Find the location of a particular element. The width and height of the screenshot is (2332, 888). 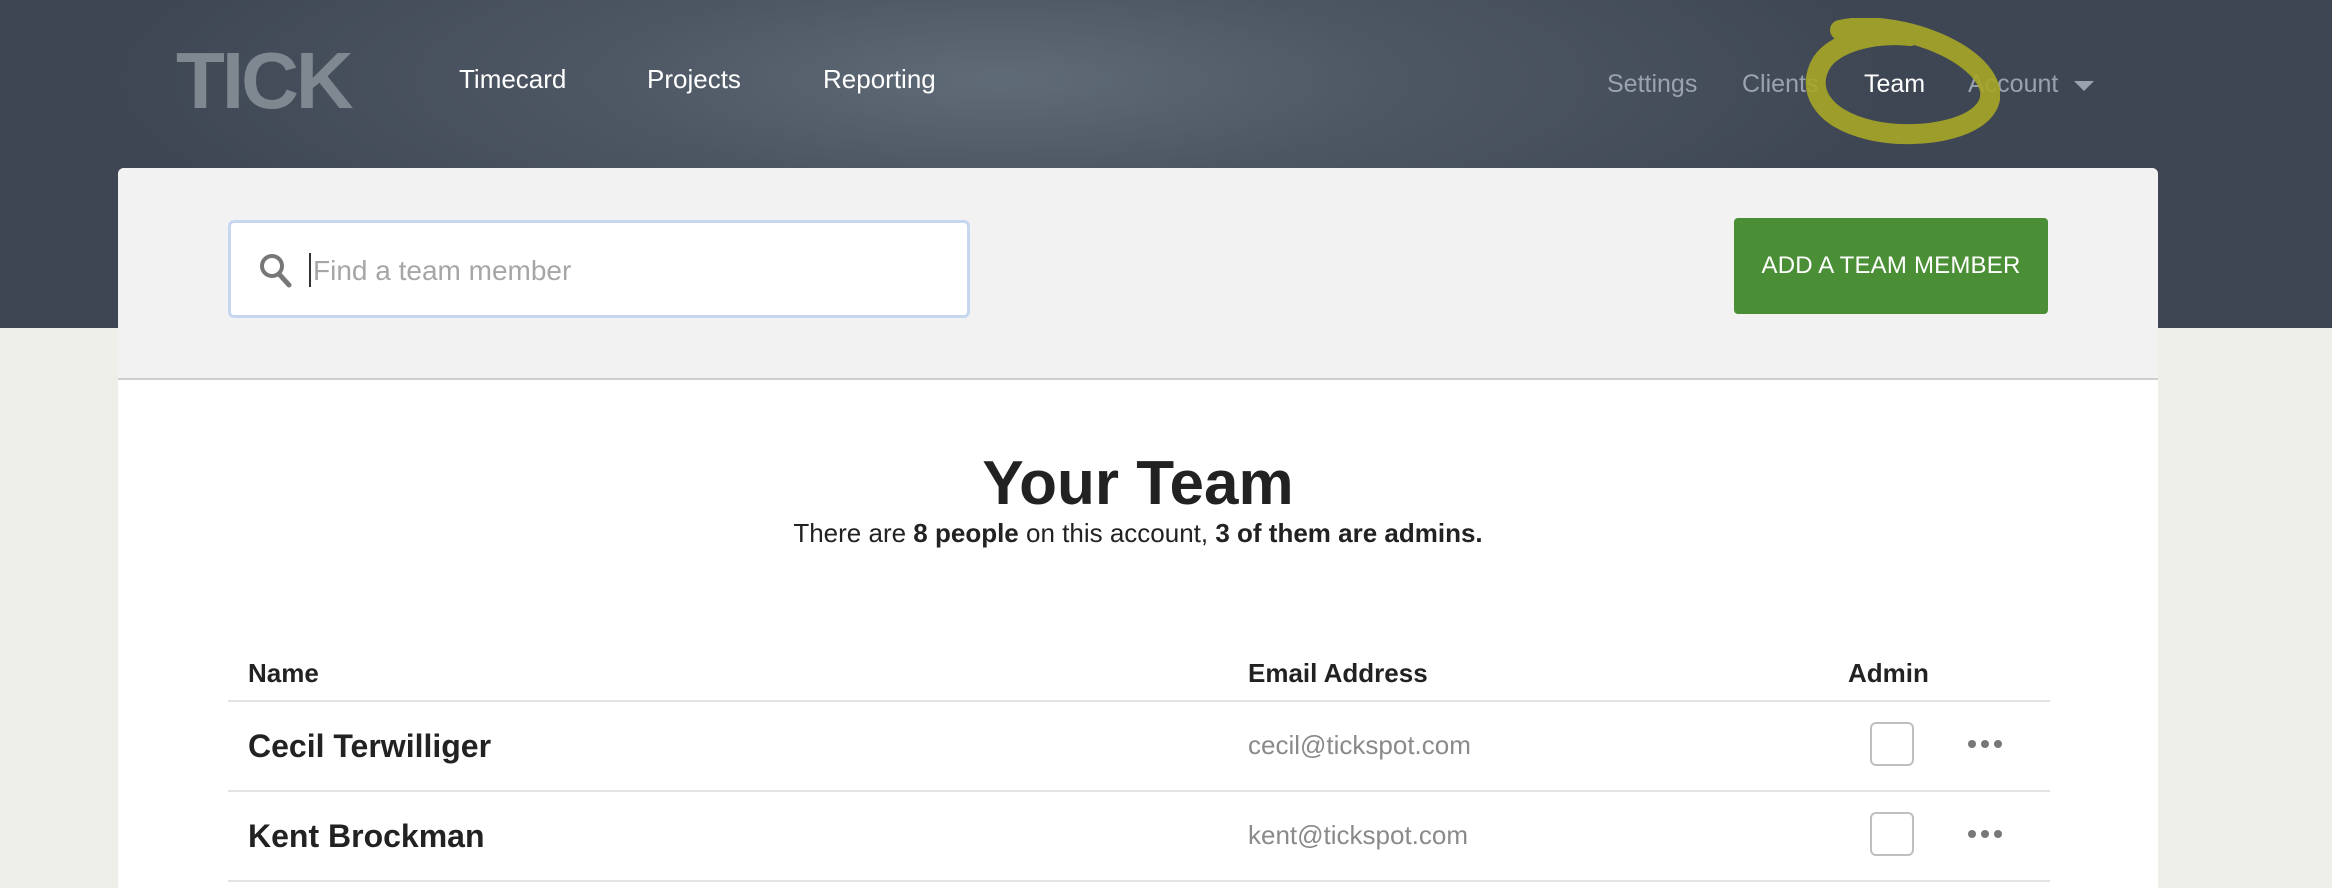

column-header-admin: Admin is located at coordinates (1888, 673).